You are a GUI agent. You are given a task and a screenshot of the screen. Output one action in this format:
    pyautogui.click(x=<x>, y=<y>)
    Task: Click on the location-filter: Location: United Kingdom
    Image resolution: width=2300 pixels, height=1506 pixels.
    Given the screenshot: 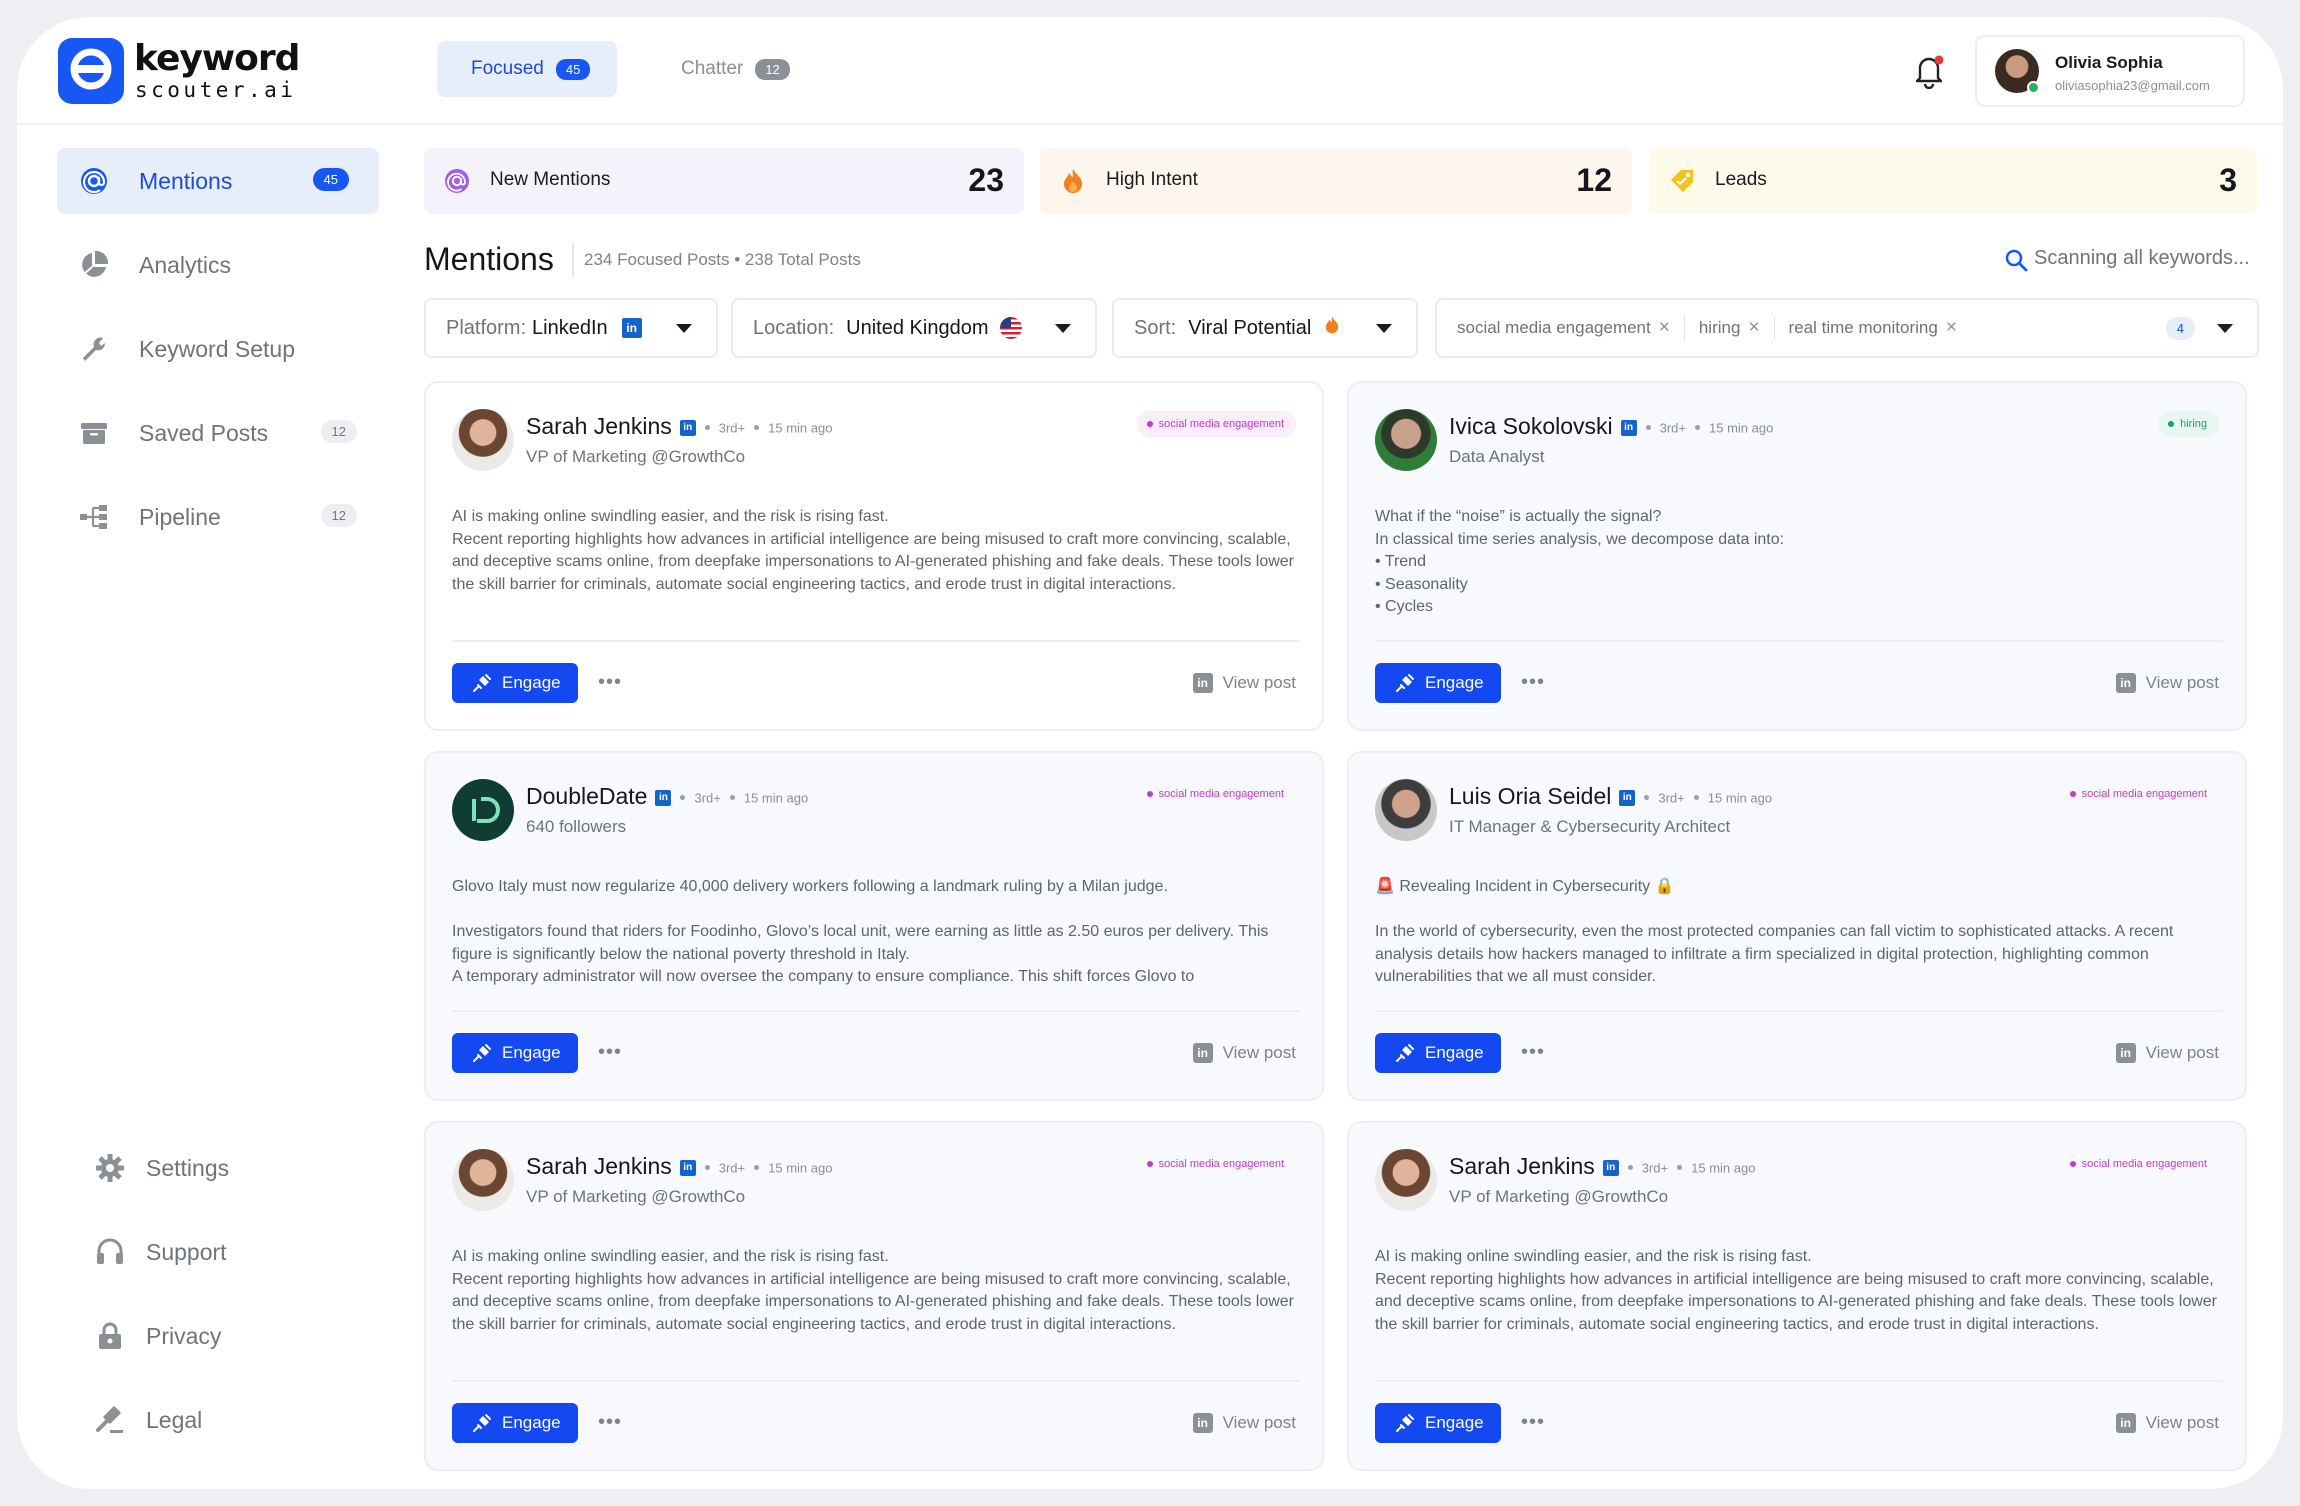 What is the action you would take?
    pyautogui.click(x=914, y=328)
    